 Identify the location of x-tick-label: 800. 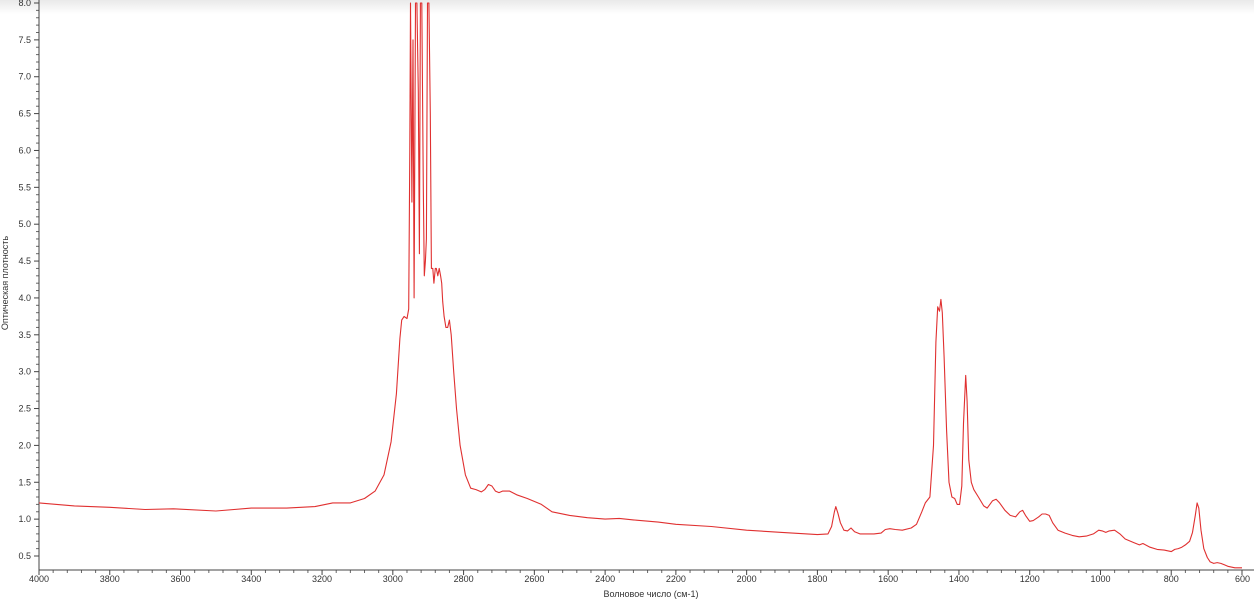
(1171, 579).